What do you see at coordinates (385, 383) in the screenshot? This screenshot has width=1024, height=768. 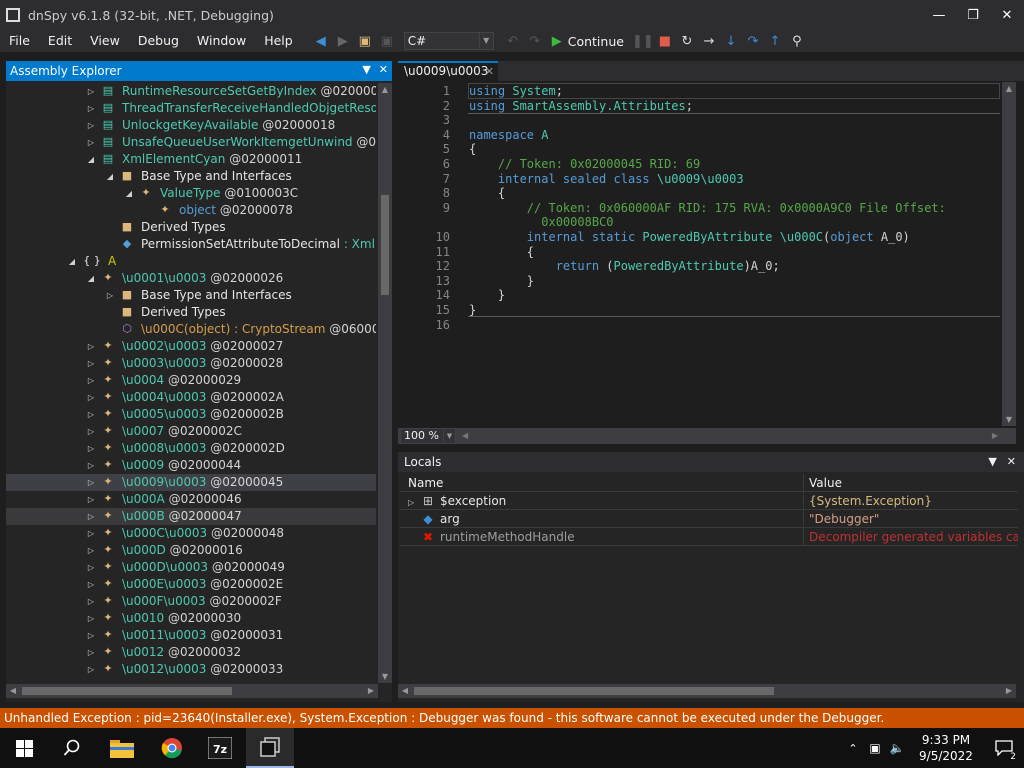 I see `explorer-vertical-scrollbar: ▲ ▼` at bounding box center [385, 383].